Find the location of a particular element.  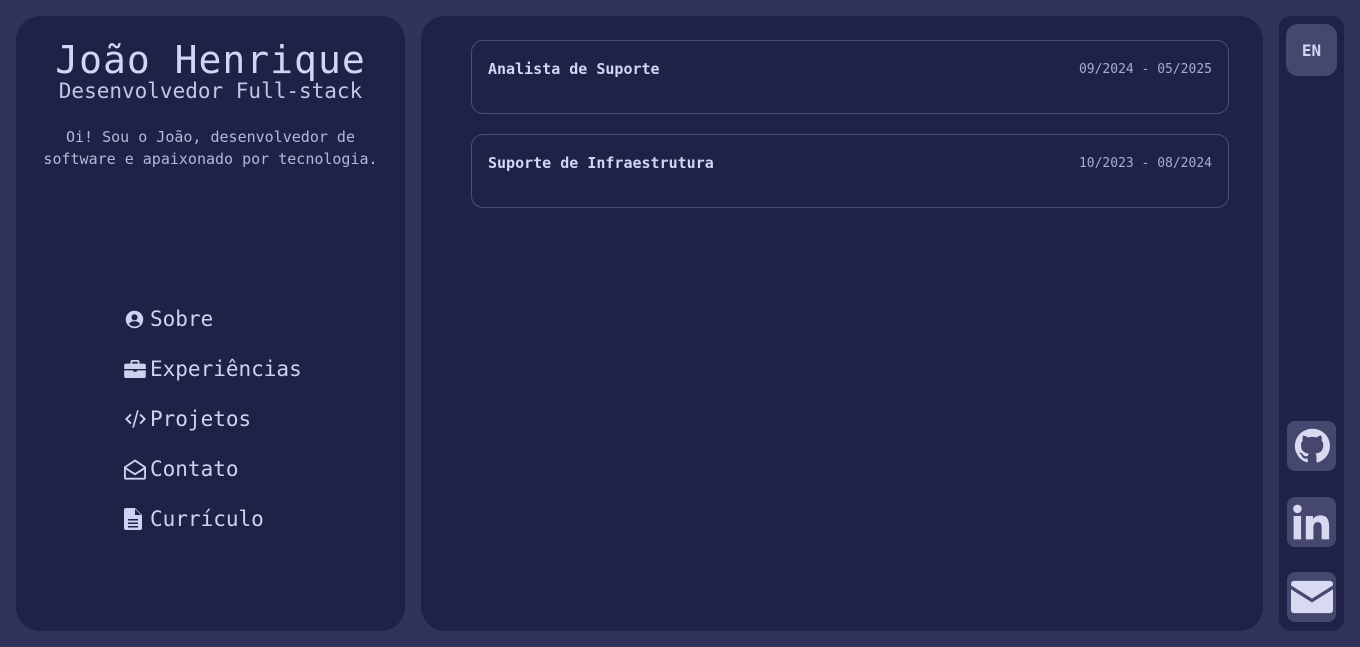

github-button is located at coordinates (1311, 446).